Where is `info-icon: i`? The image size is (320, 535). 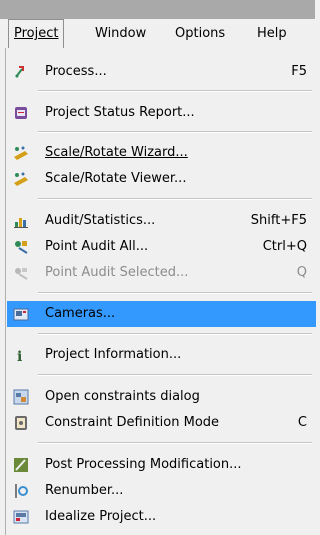
info-icon: i is located at coordinates (21, 356).